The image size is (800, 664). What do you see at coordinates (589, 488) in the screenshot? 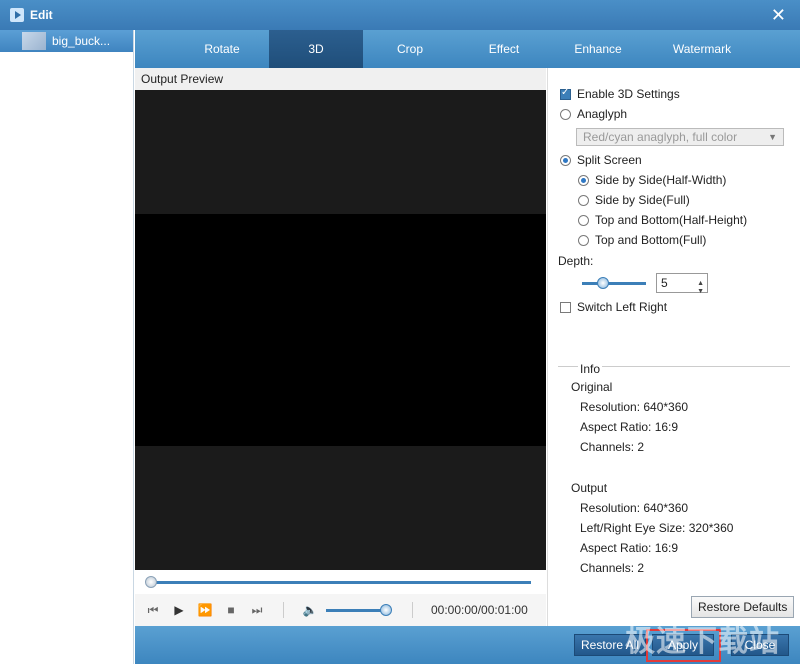
I see `output-heading: Output` at bounding box center [589, 488].